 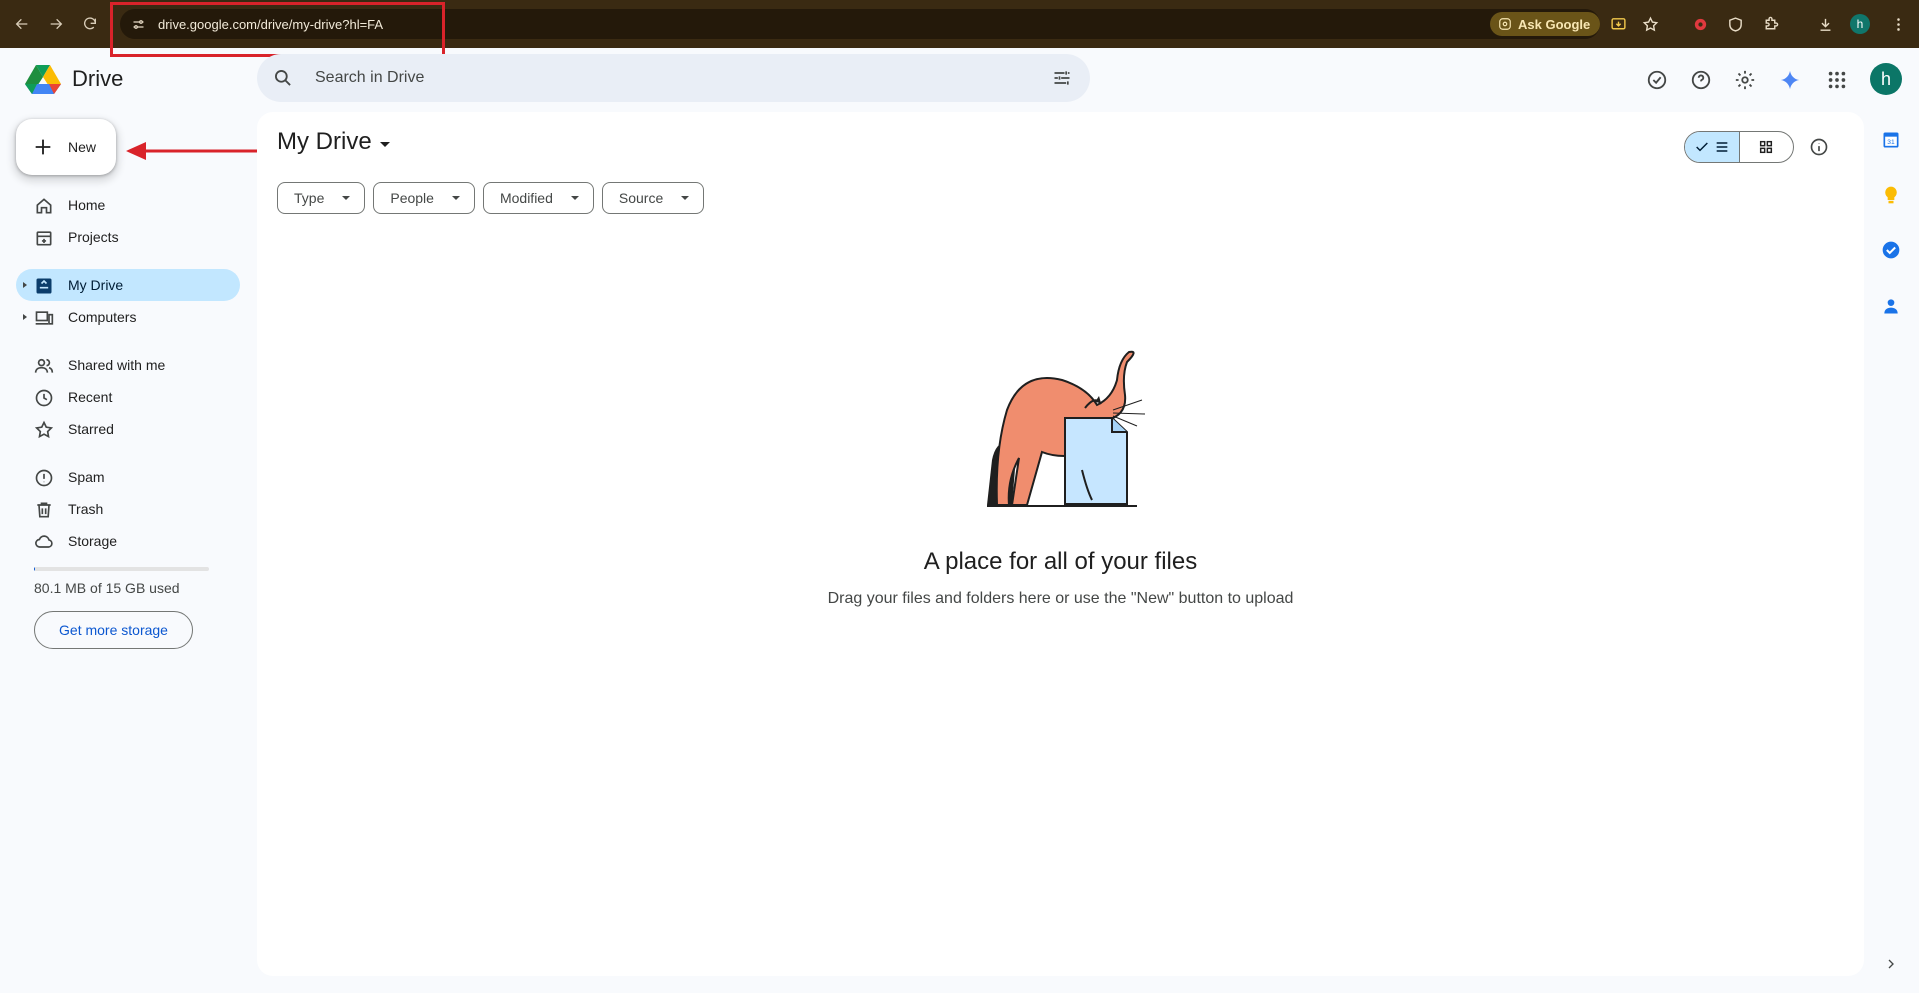 What do you see at coordinates (1837, 80) in the screenshot?
I see `apps-grid-icon` at bounding box center [1837, 80].